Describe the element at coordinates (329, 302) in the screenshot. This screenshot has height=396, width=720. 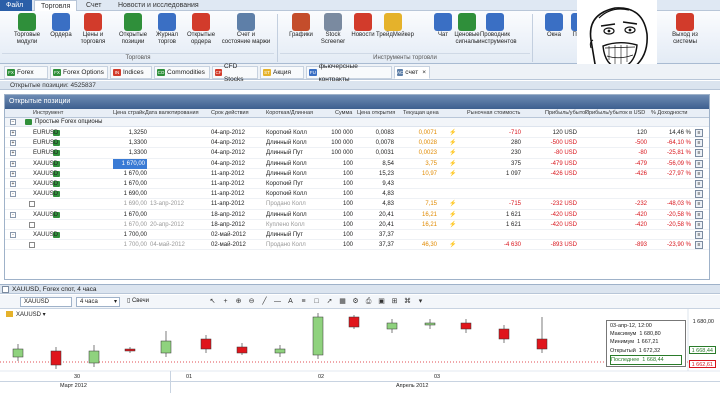
I see `arrow-icon: ➚` at that location.